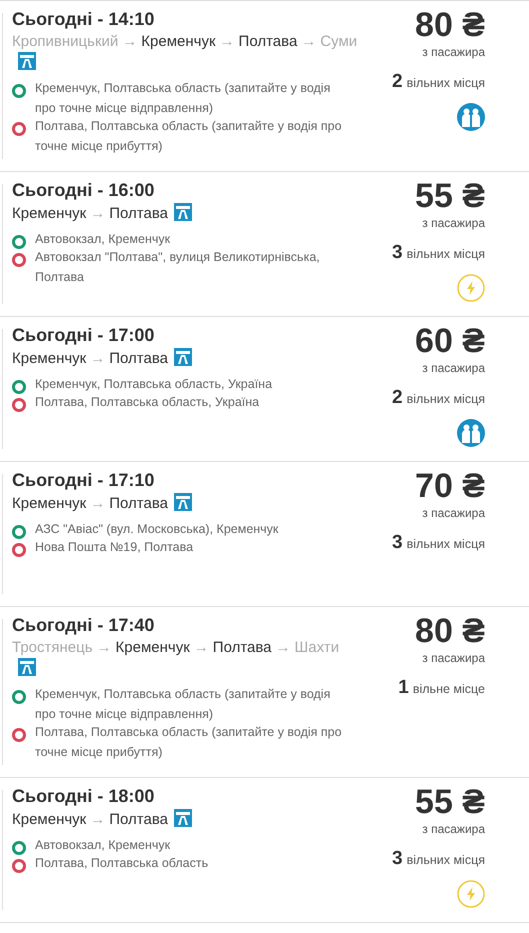 This screenshot has width=529, height=933. What do you see at coordinates (84, 480) in the screenshot?
I see `trip-time: Сьогодні - 17:10` at bounding box center [84, 480].